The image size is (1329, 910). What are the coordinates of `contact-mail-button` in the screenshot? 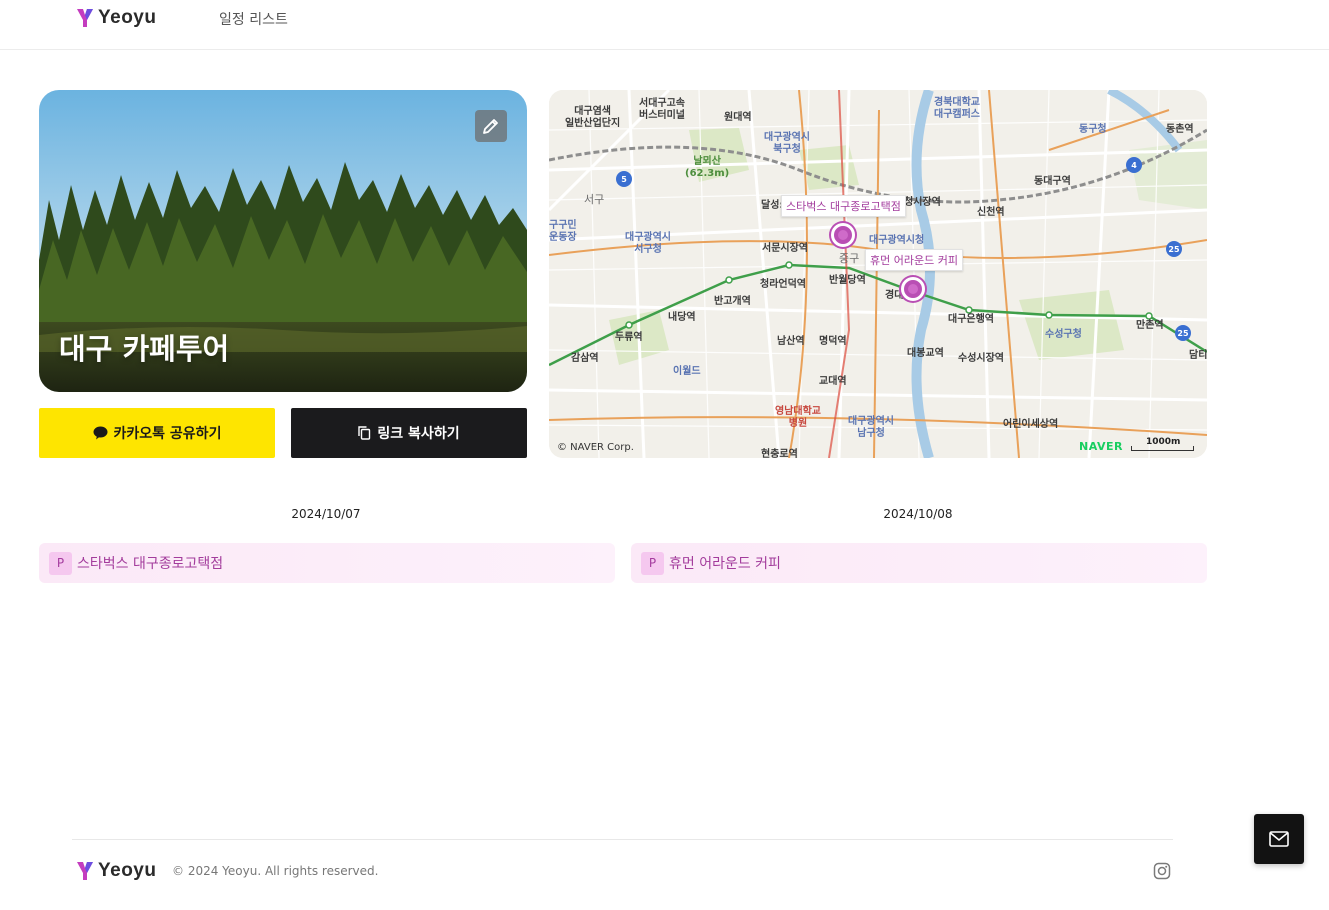 It's located at (1279, 839).